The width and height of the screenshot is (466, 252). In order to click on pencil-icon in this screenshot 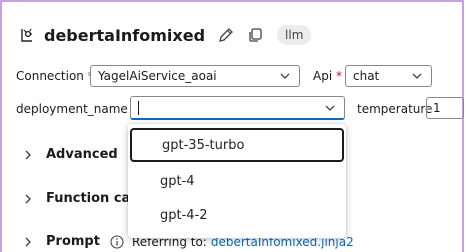, I will do `click(226, 35)`.